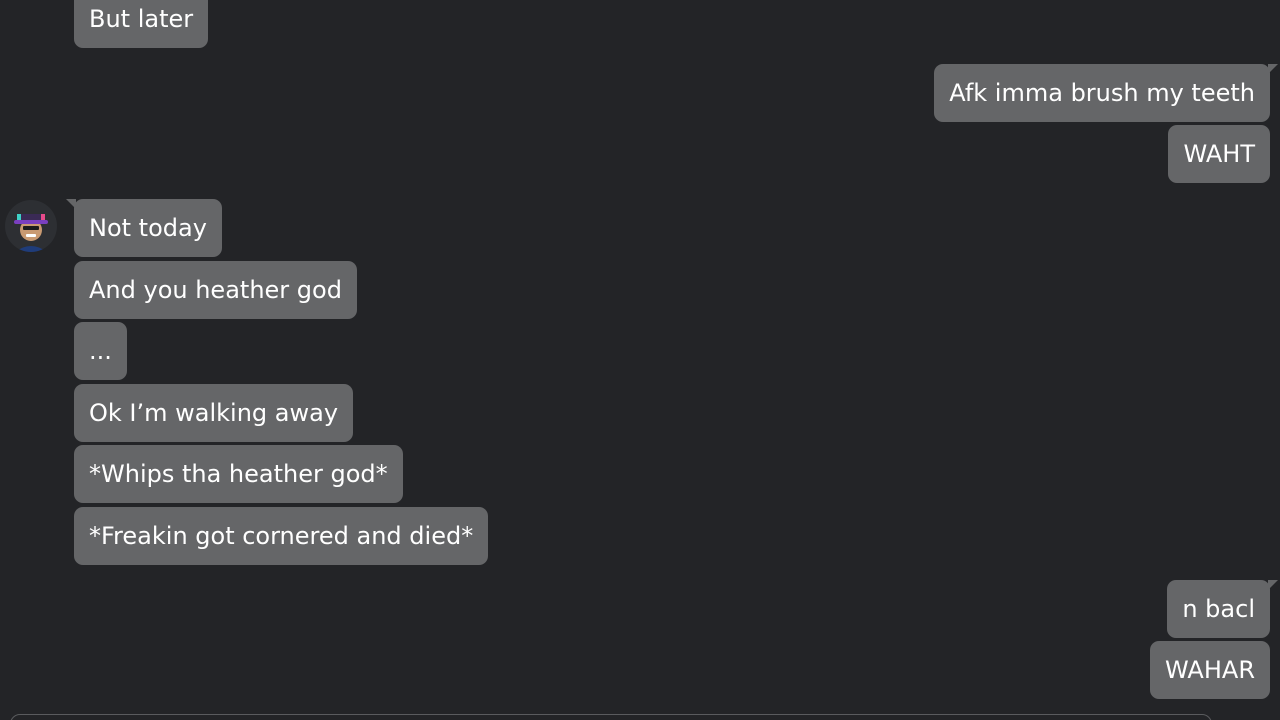  I want to click on message-text: And you heather god, so click(215, 290).